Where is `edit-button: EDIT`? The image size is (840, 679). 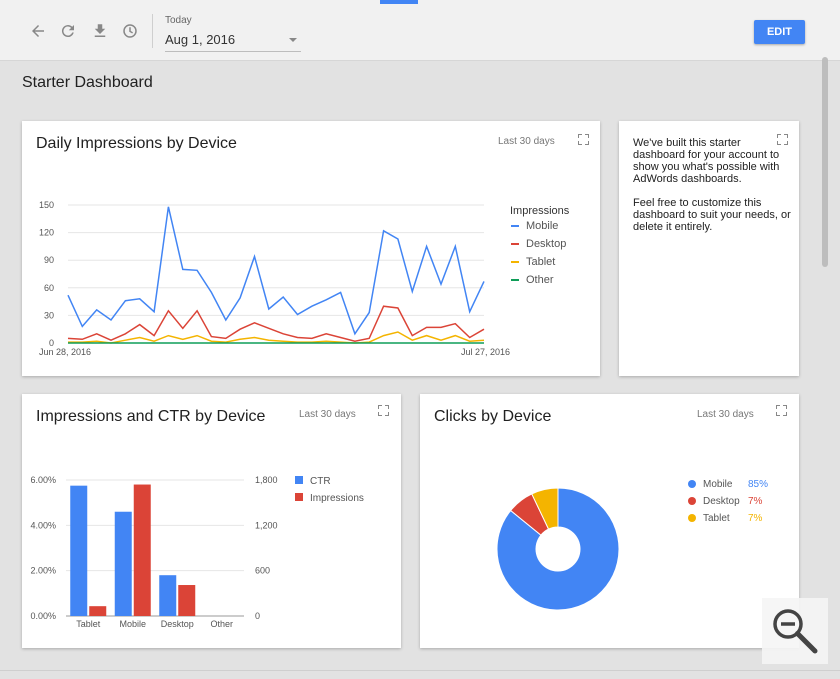
edit-button: EDIT is located at coordinates (779, 32).